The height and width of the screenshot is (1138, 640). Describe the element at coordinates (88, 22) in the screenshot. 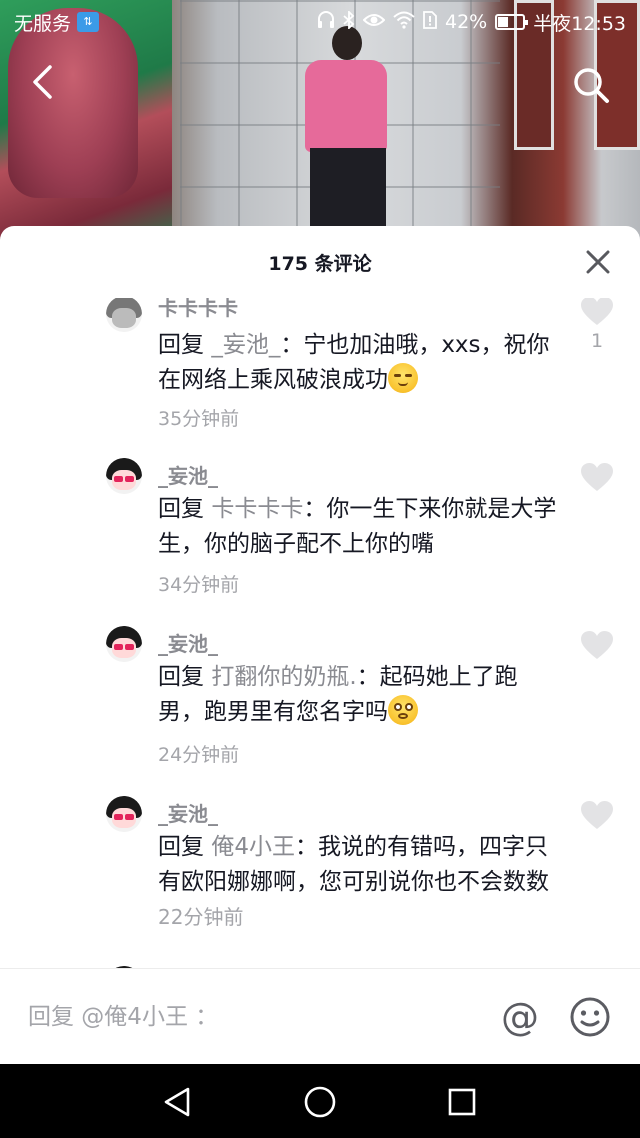

I see `data-usage-icon: ⇅` at that location.